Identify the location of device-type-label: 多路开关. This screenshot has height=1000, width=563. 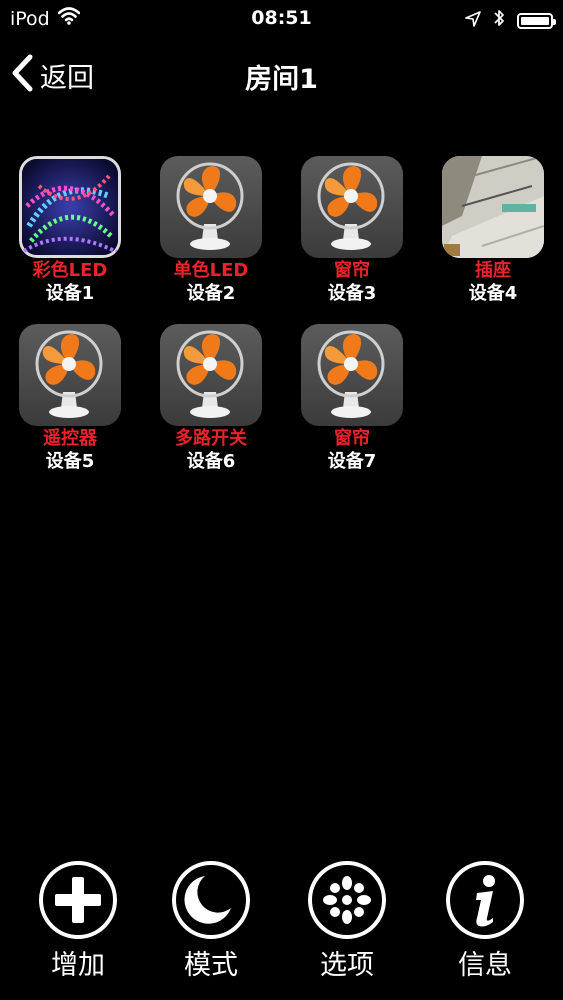
(211, 438).